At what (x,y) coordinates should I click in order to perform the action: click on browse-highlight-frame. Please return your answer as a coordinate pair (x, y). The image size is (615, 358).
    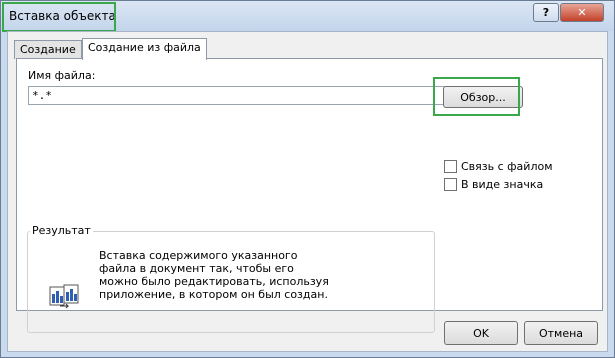
    Looking at the image, I should click on (476, 96).